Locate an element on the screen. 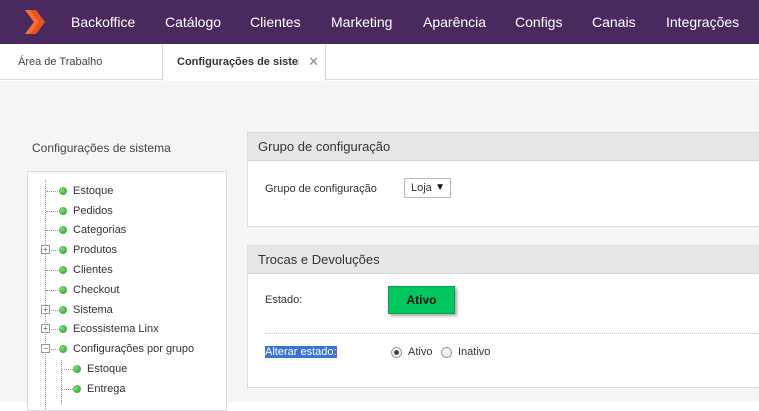 The image size is (759, 411). select-value: Loja is located at coordinates (421, 188).